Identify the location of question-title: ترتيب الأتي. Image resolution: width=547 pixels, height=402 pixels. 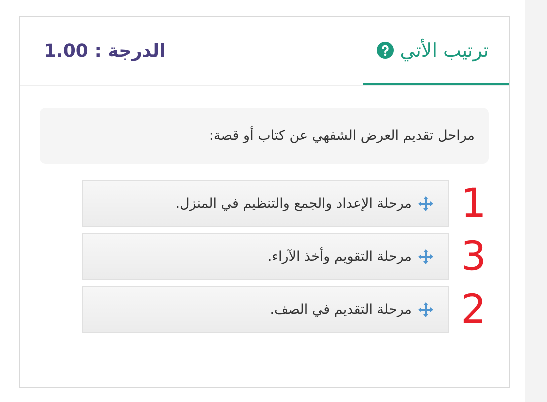
(444, 51).